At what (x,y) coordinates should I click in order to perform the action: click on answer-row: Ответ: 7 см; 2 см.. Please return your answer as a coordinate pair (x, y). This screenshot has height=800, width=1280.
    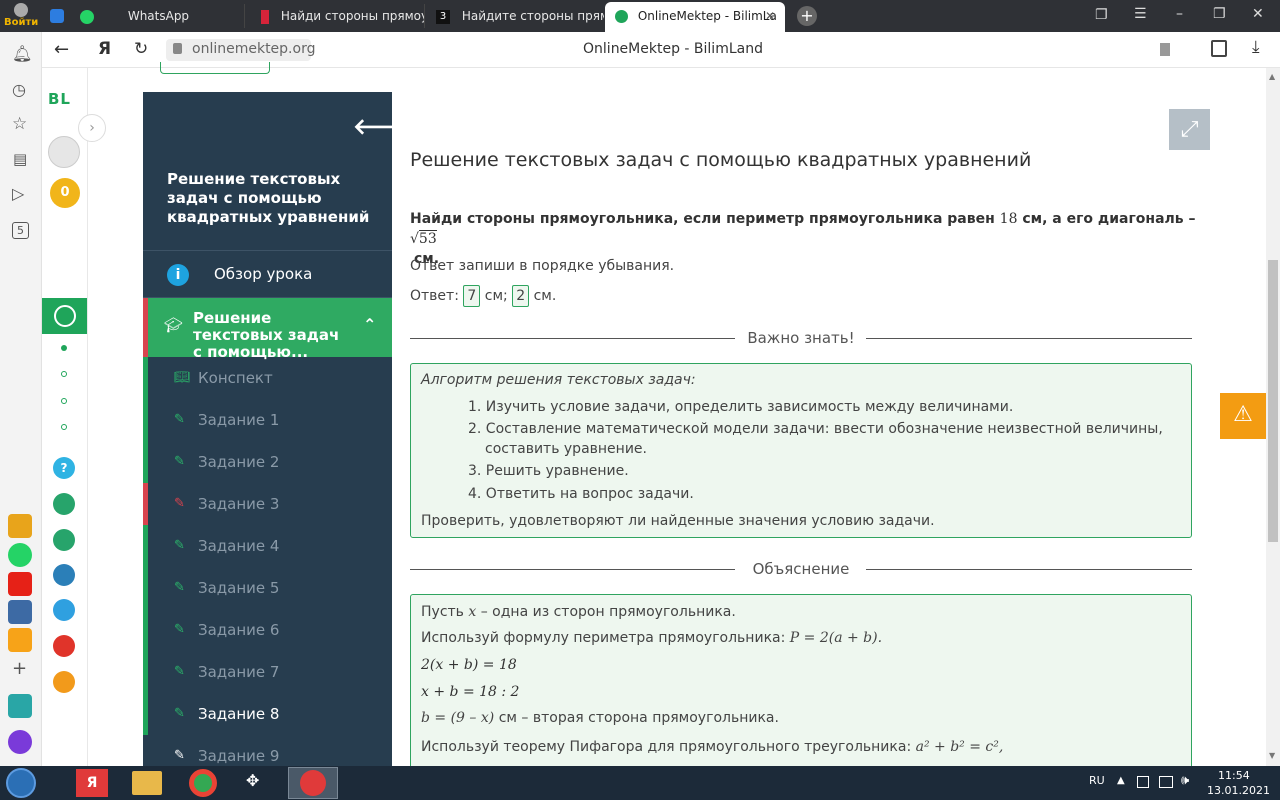
    Looking at the image, I should click on (483, 296).